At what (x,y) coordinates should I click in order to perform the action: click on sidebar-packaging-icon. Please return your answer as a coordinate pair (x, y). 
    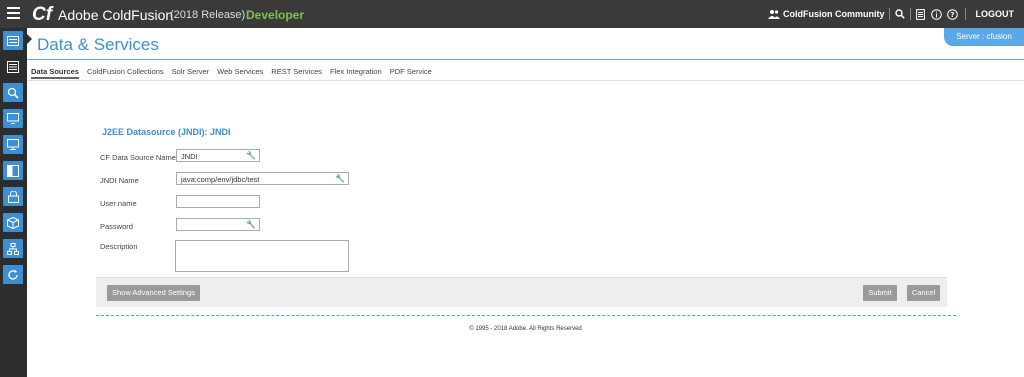
    Looking at the image, I should click on (13, 222).